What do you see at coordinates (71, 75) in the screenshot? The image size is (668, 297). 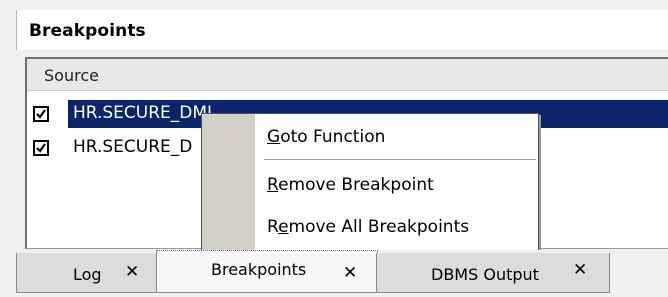 I see `column-header-label: Source` at bounding box center [71, 75].